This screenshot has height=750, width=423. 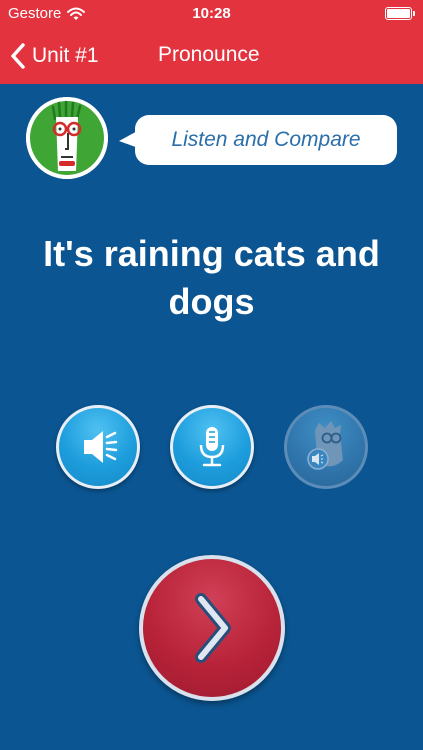 I want to click on speaker-icon, so click(x=101, y=447).